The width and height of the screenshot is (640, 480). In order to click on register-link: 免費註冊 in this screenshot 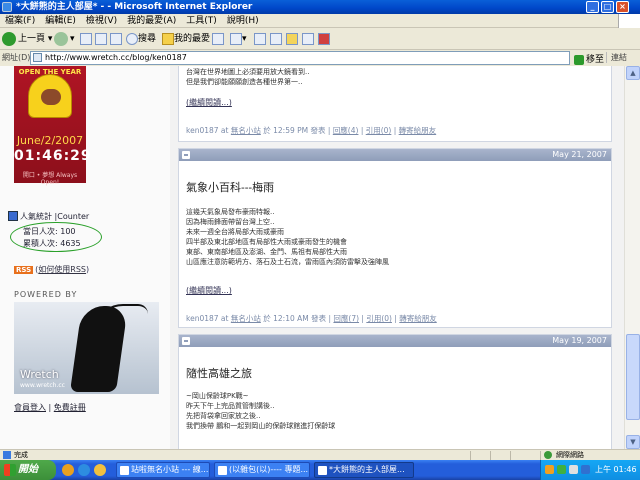, I will do `click(70, 407)`.